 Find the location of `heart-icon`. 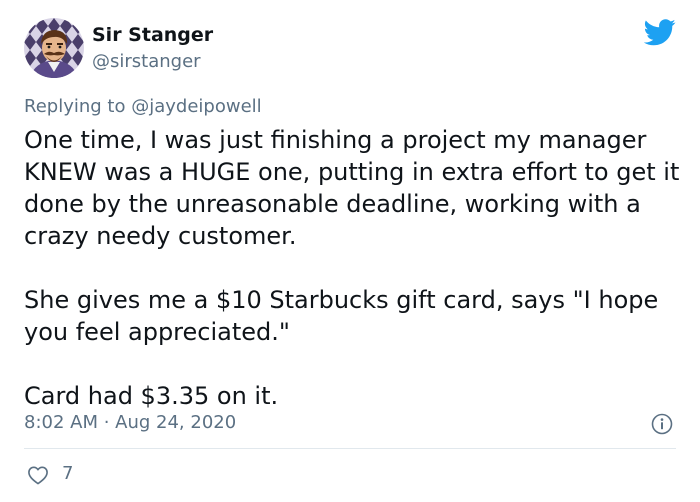

heart-icon is located at coordinates (38, 475).